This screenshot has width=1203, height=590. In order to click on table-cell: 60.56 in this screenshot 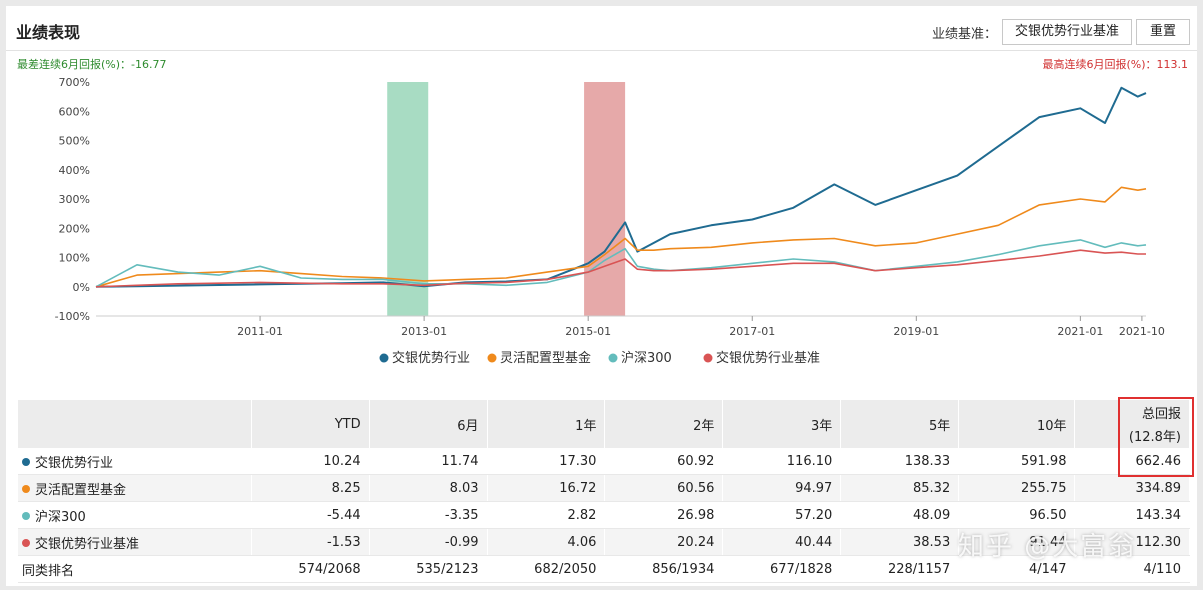, I will do `click(664, 488)`.